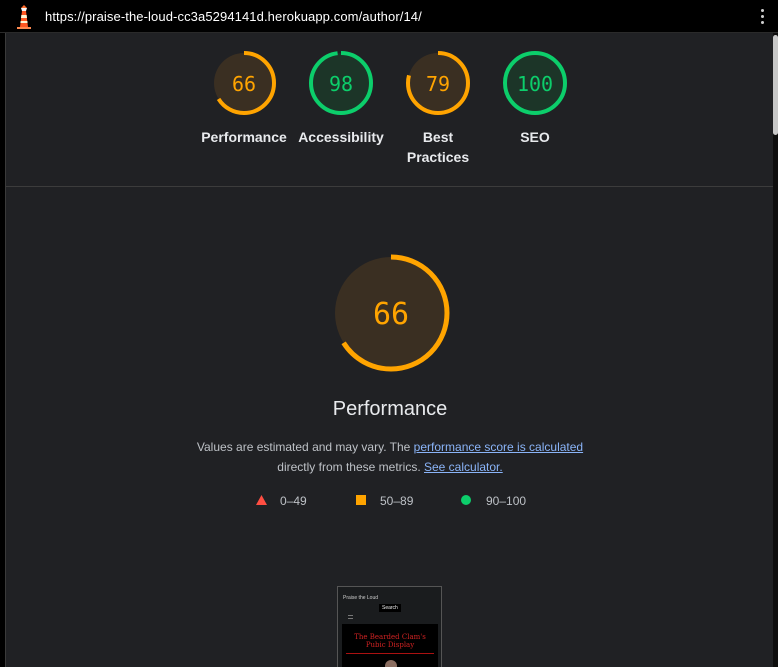  What do you see at coordinates (466, 500) in the screenshot?
I see `circle-icon` at bounding box center [466, 500].